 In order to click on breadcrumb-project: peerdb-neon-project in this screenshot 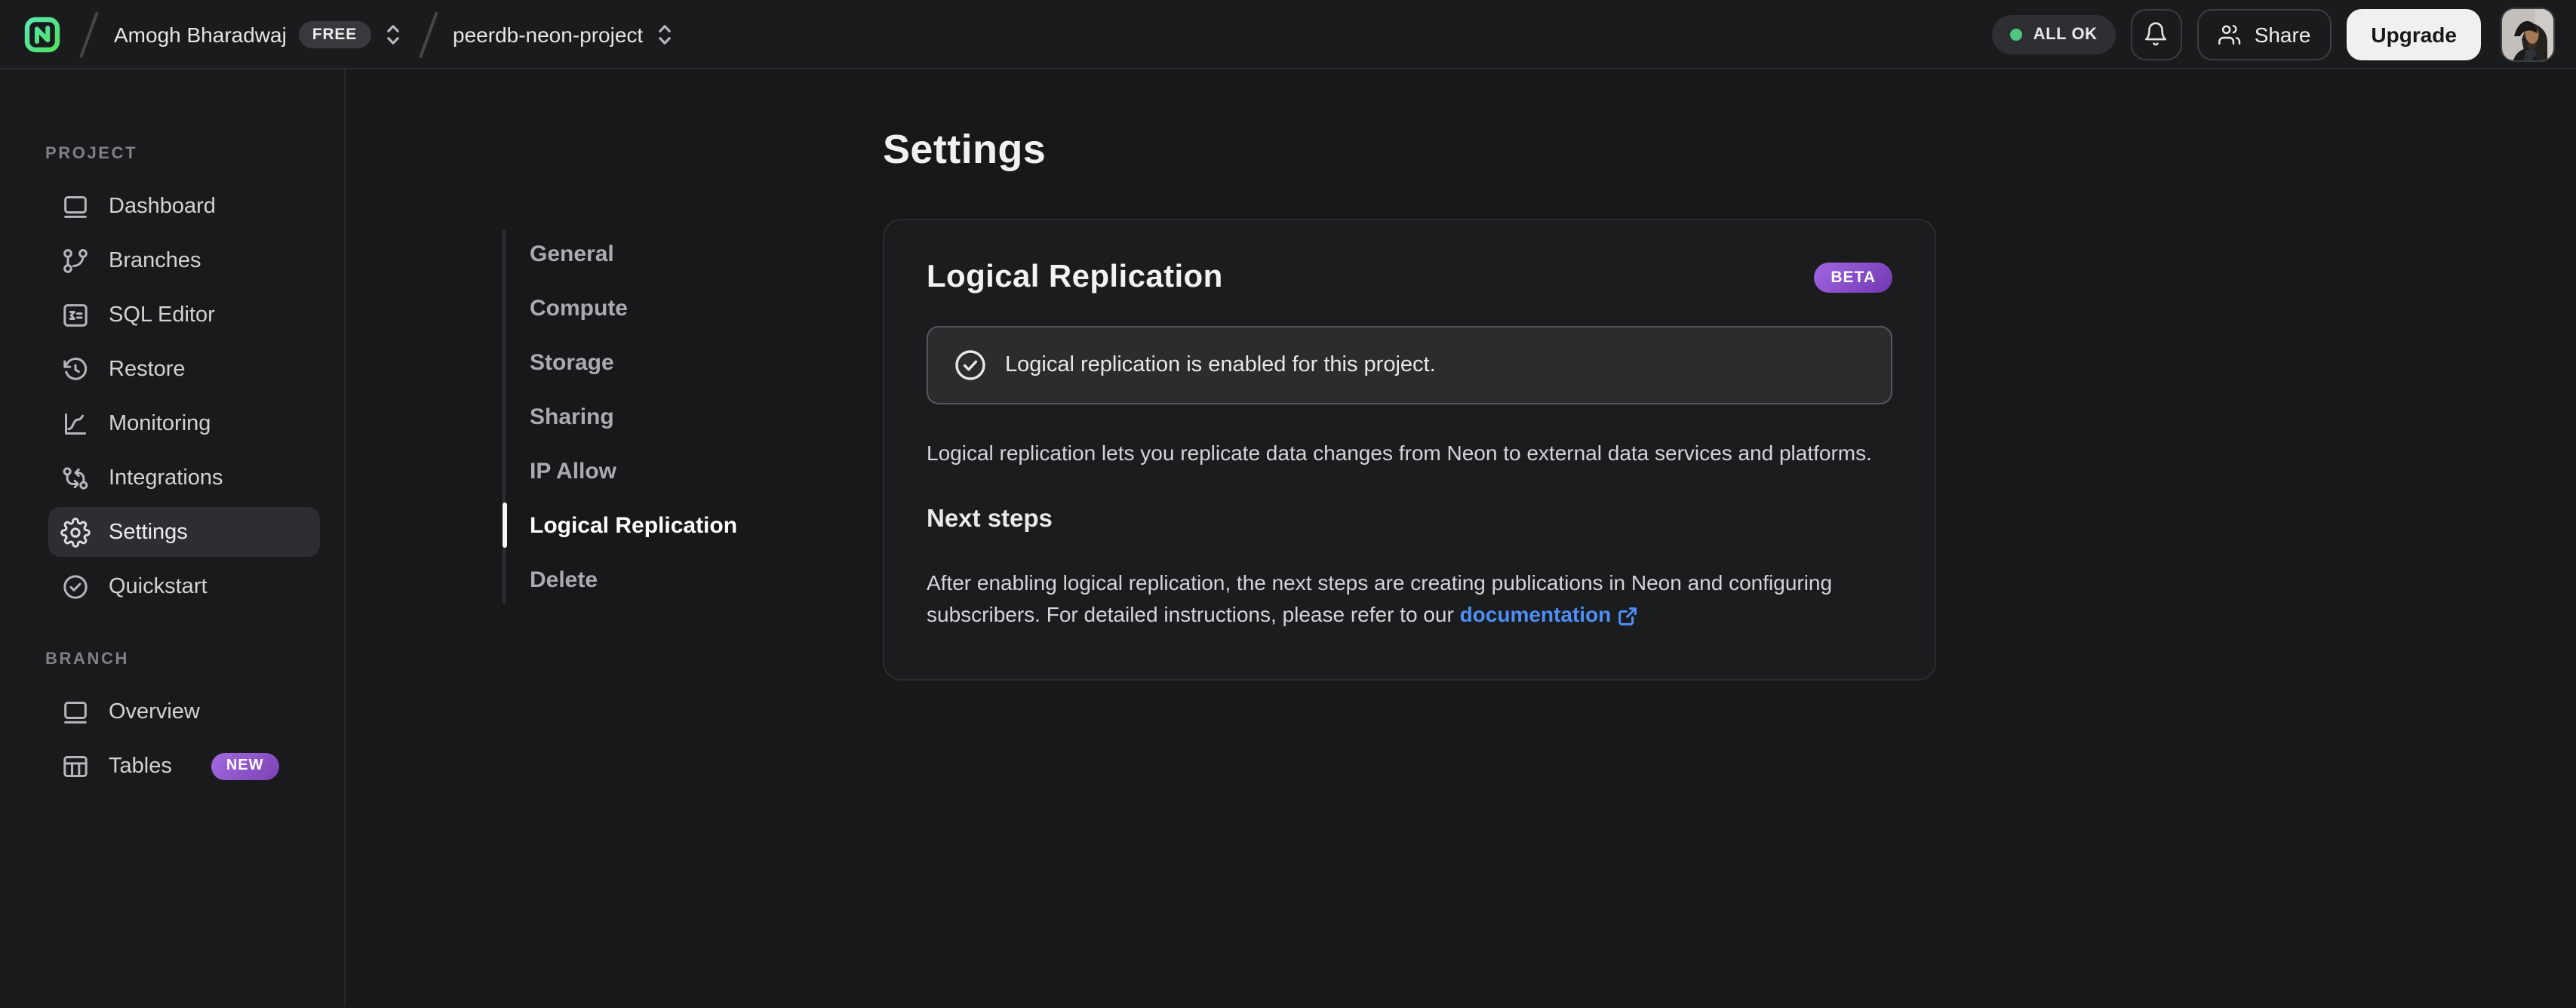, I will do `click(564, 34)`.